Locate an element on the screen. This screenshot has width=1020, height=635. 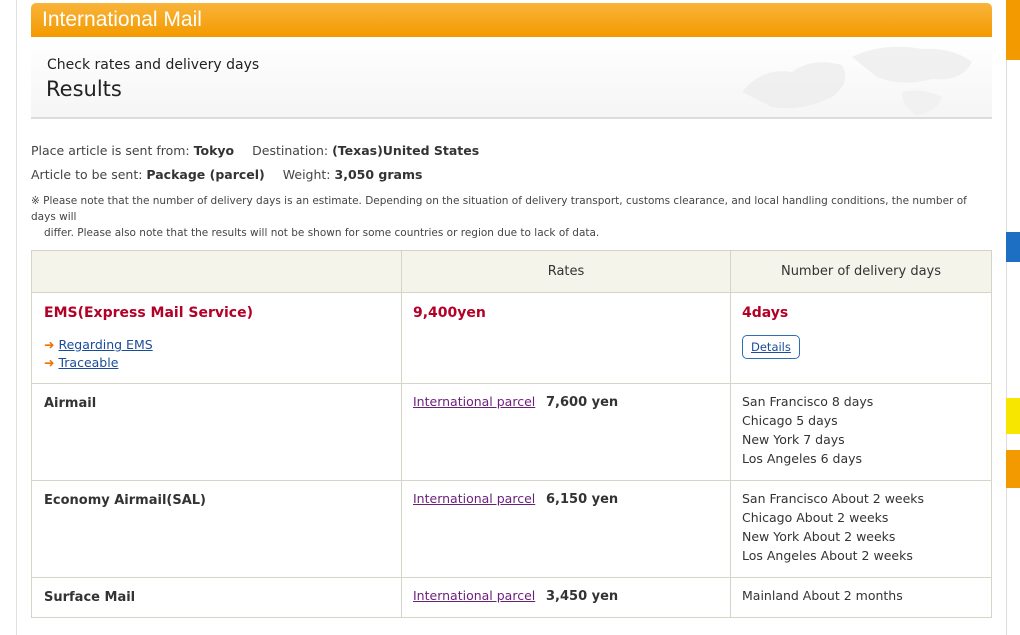
sidebar-orange-block is located at coordinates (1013, 30).